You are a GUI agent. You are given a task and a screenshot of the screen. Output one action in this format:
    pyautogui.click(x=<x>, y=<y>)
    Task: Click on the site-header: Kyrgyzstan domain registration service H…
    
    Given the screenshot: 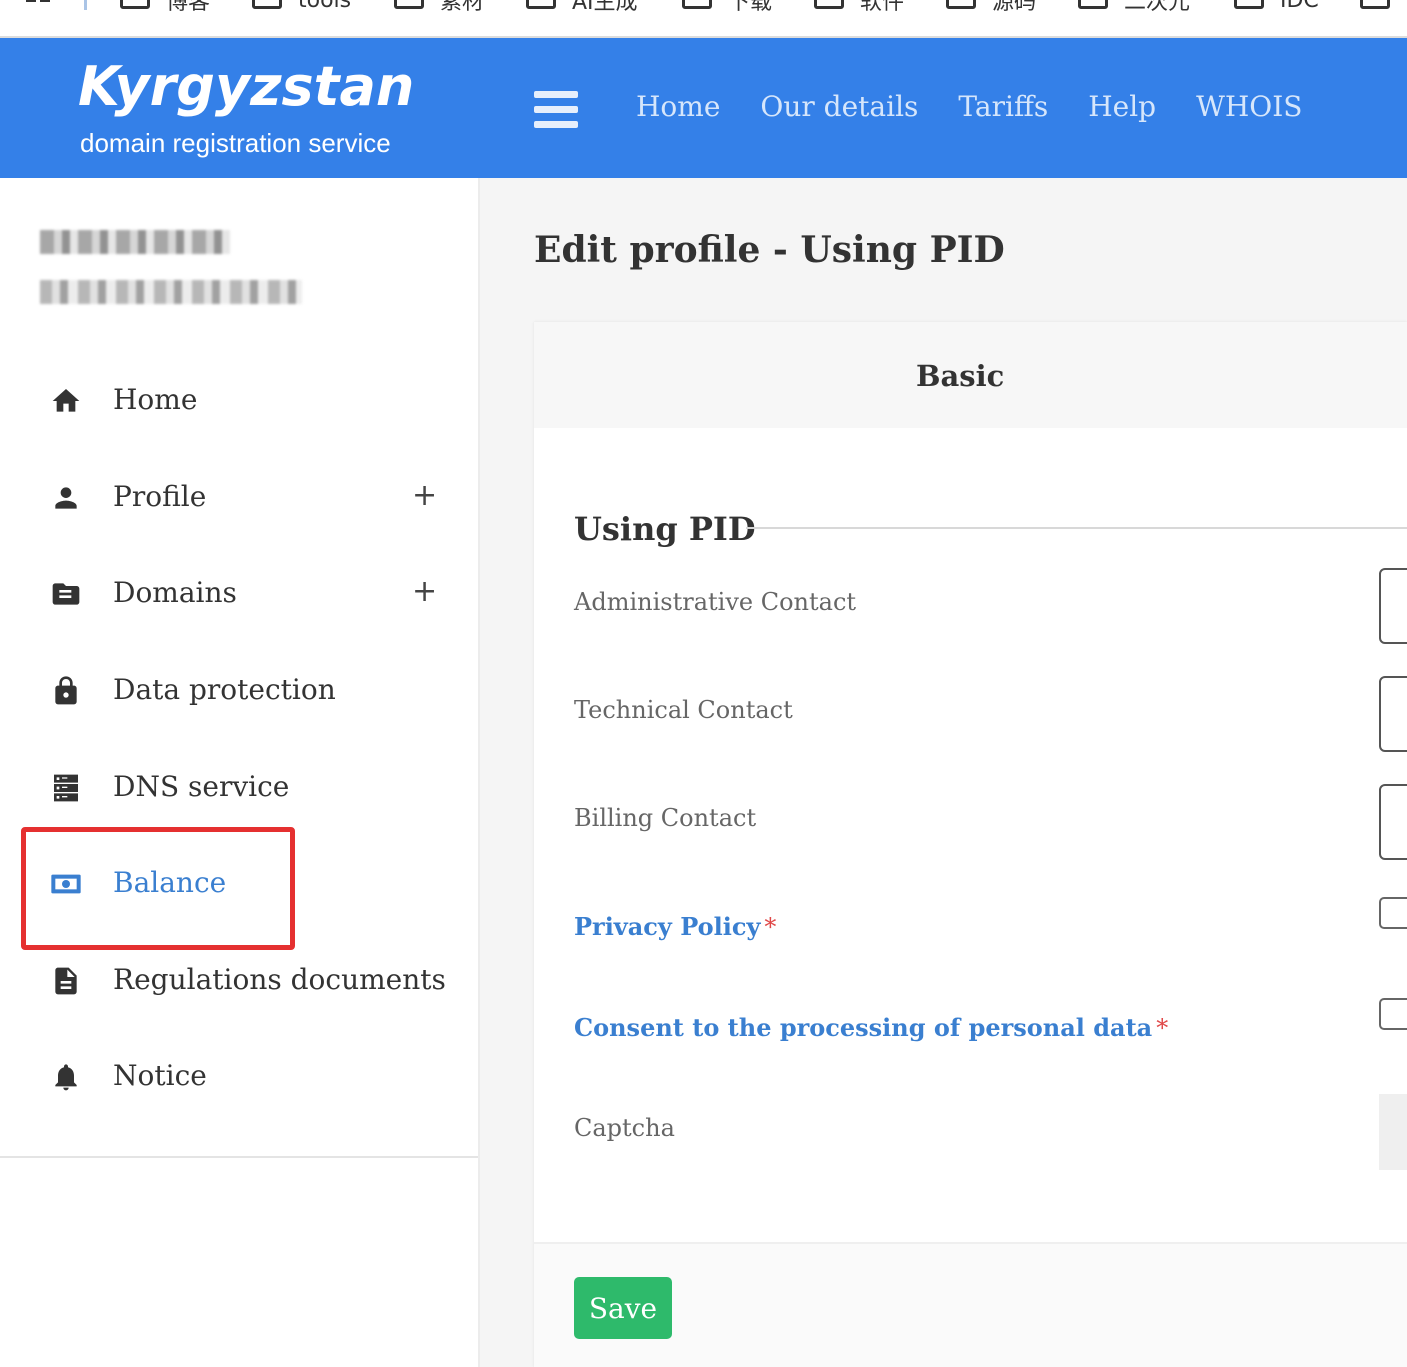 What is the action you would take?
    pyautogui.click(x=703, y=108)
    